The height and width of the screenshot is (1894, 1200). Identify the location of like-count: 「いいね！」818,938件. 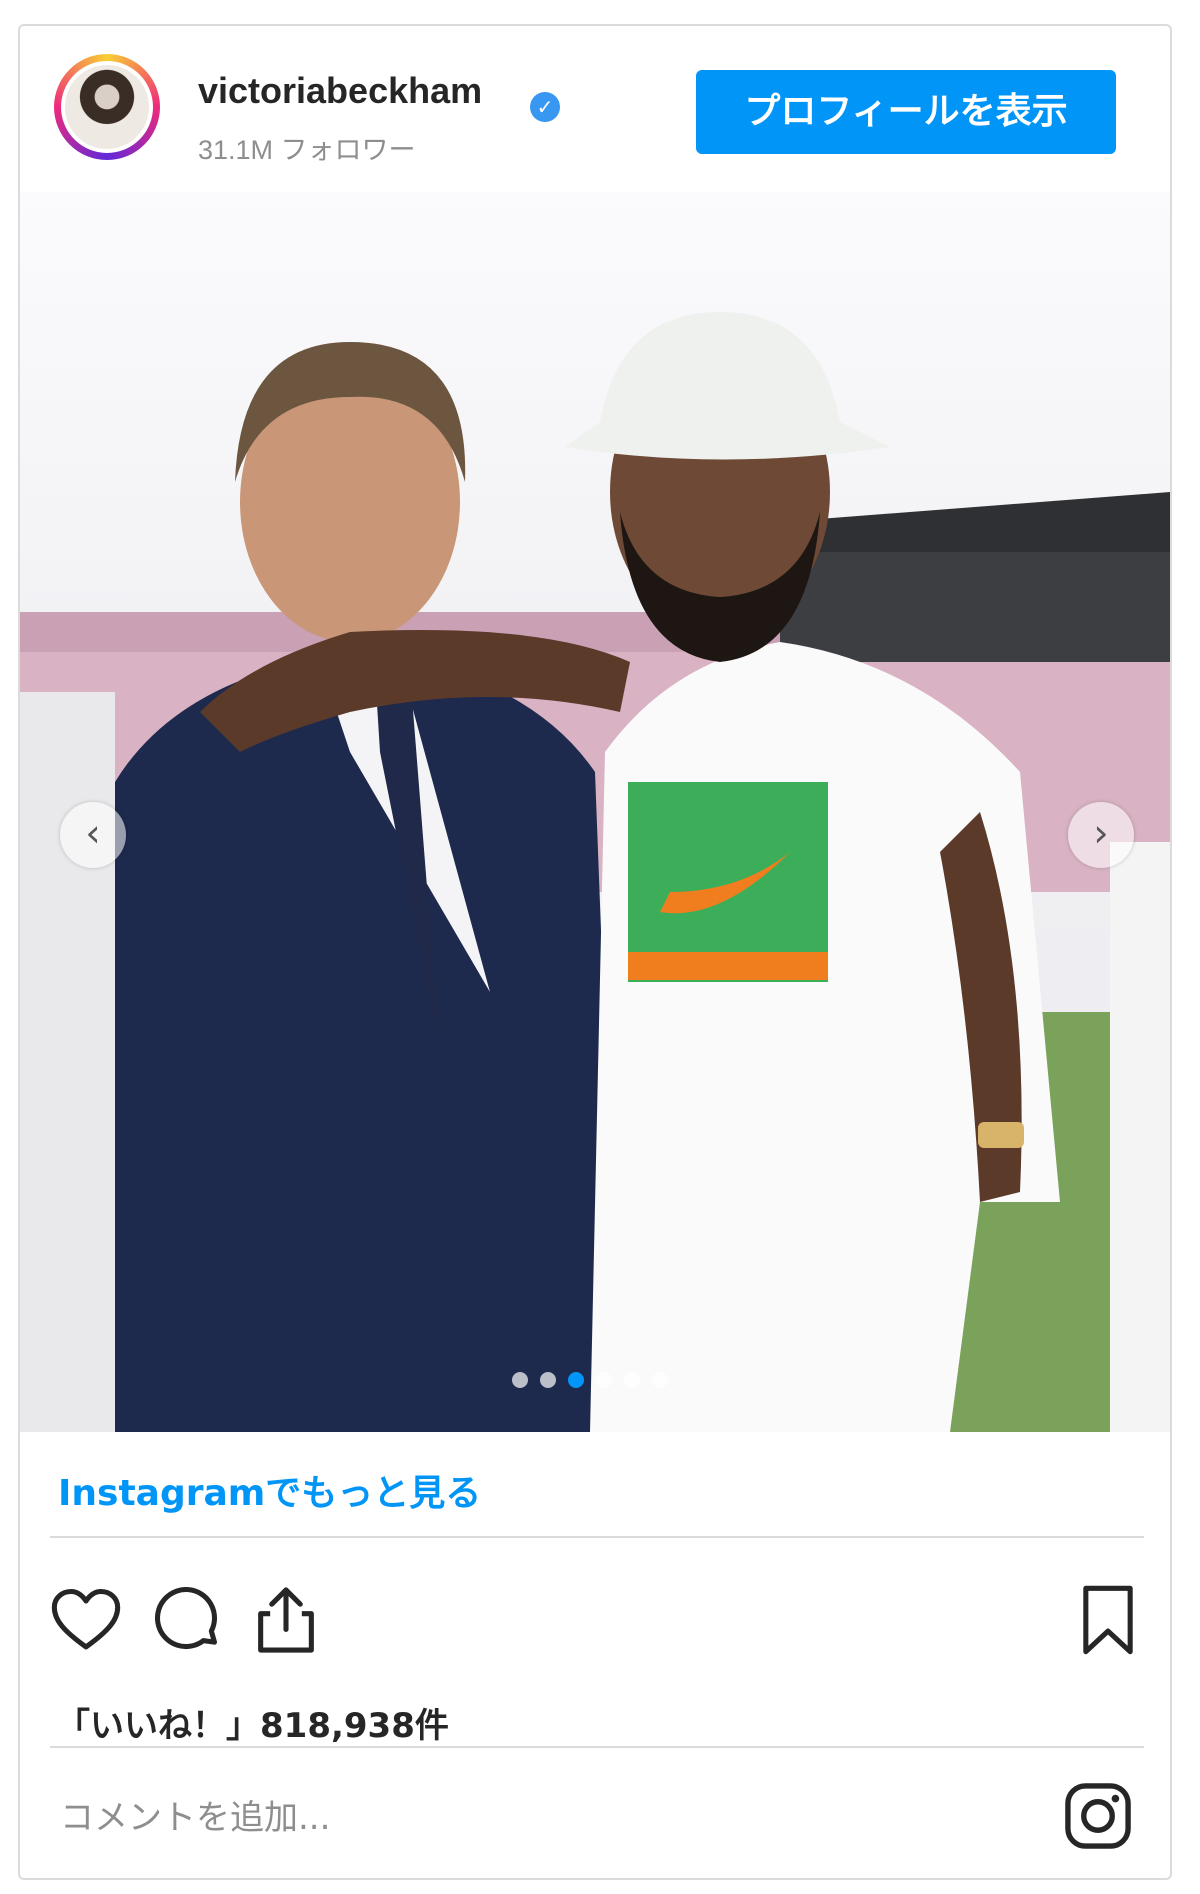
(252, 1726).